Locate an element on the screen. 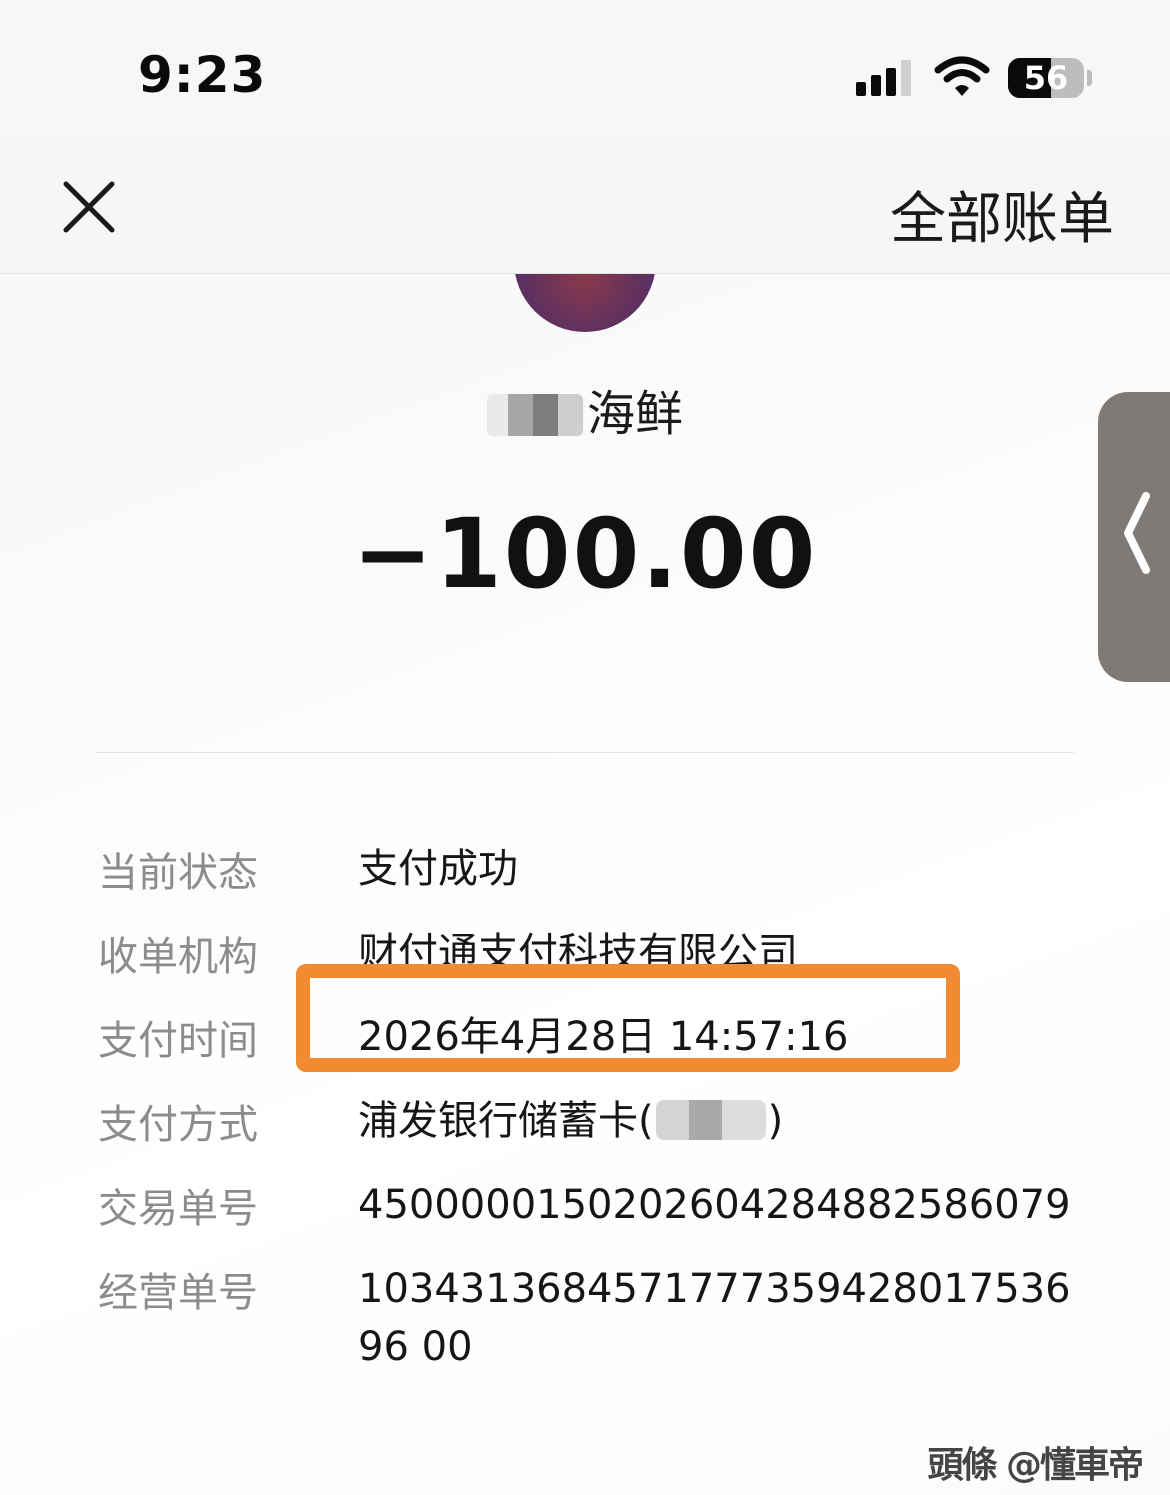 This screenshot has width=1170, height=1495. detail-value: 4500000150202604284882586079 is located at coordinates (714, 1205).